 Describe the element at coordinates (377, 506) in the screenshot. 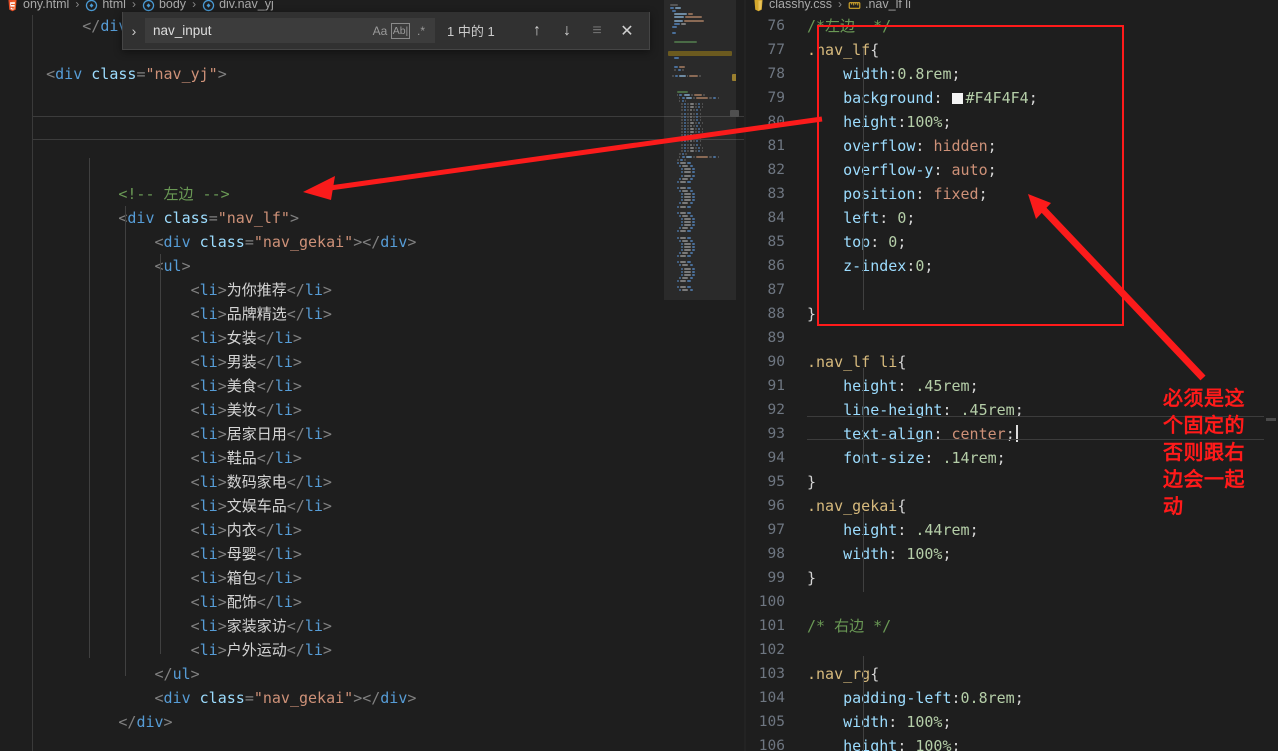

I see `code-line: <li>文娱车品</li>` at that location.